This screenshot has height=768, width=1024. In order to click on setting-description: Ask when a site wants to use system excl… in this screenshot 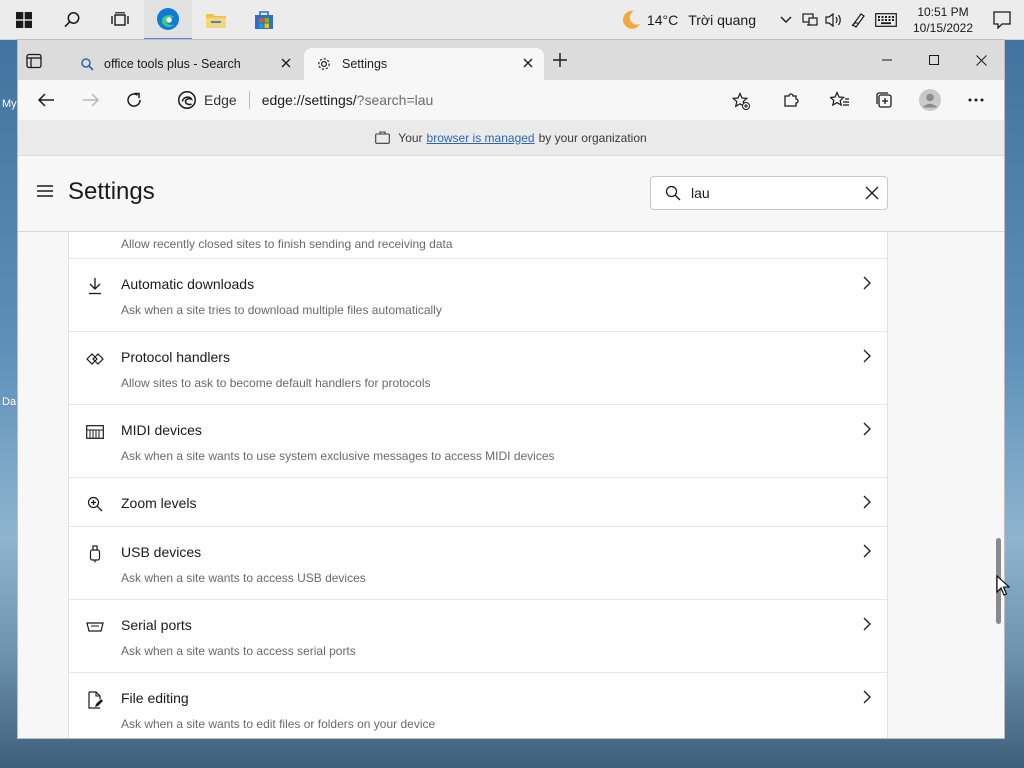, I will do `click(338, 456)`.